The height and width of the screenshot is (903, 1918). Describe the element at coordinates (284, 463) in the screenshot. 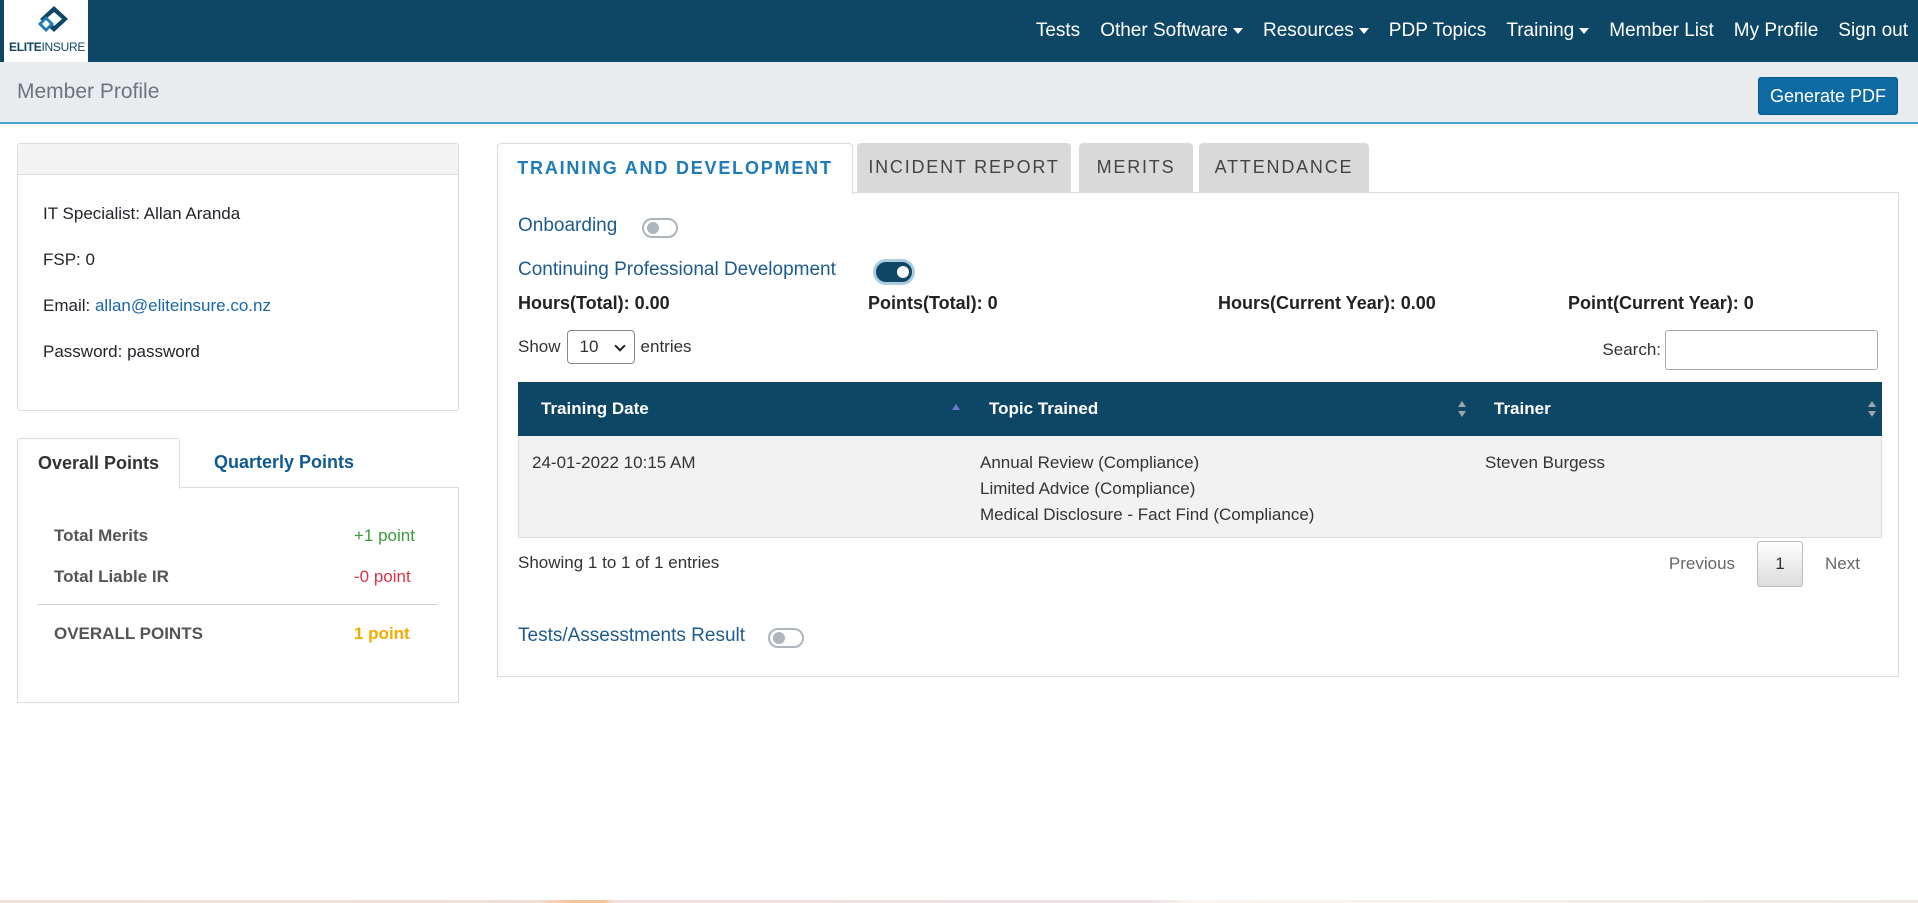

I see `tab-quarterly-points: Quarterly Points` at that location.